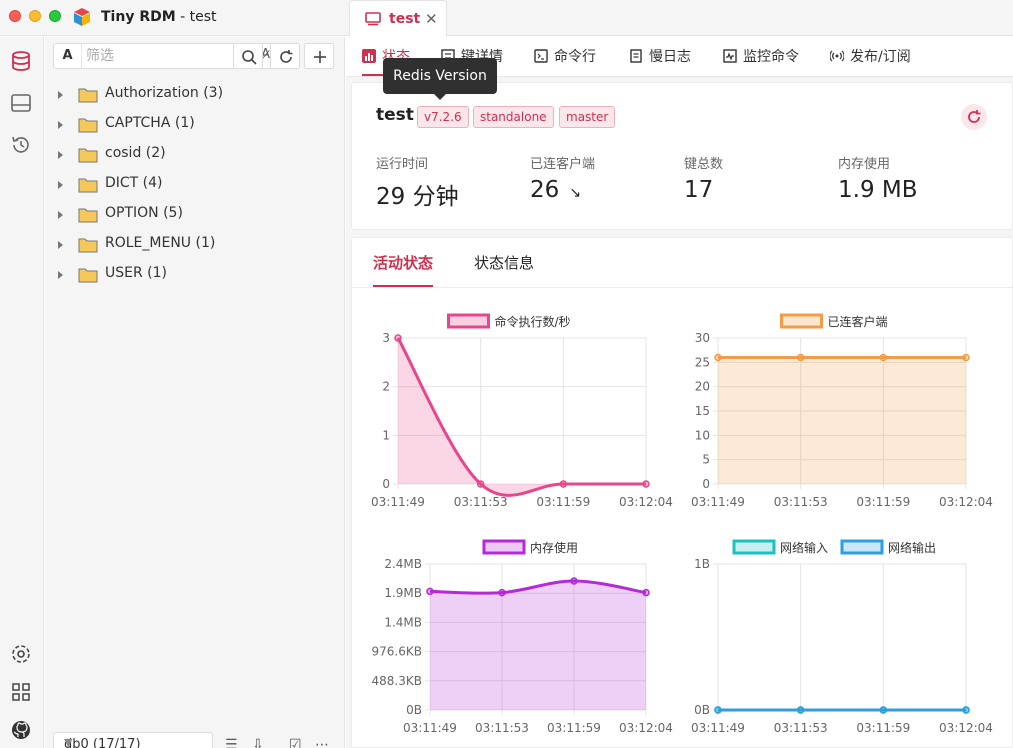  I want to click on legend-label: 网络输入, so click(804, 547).